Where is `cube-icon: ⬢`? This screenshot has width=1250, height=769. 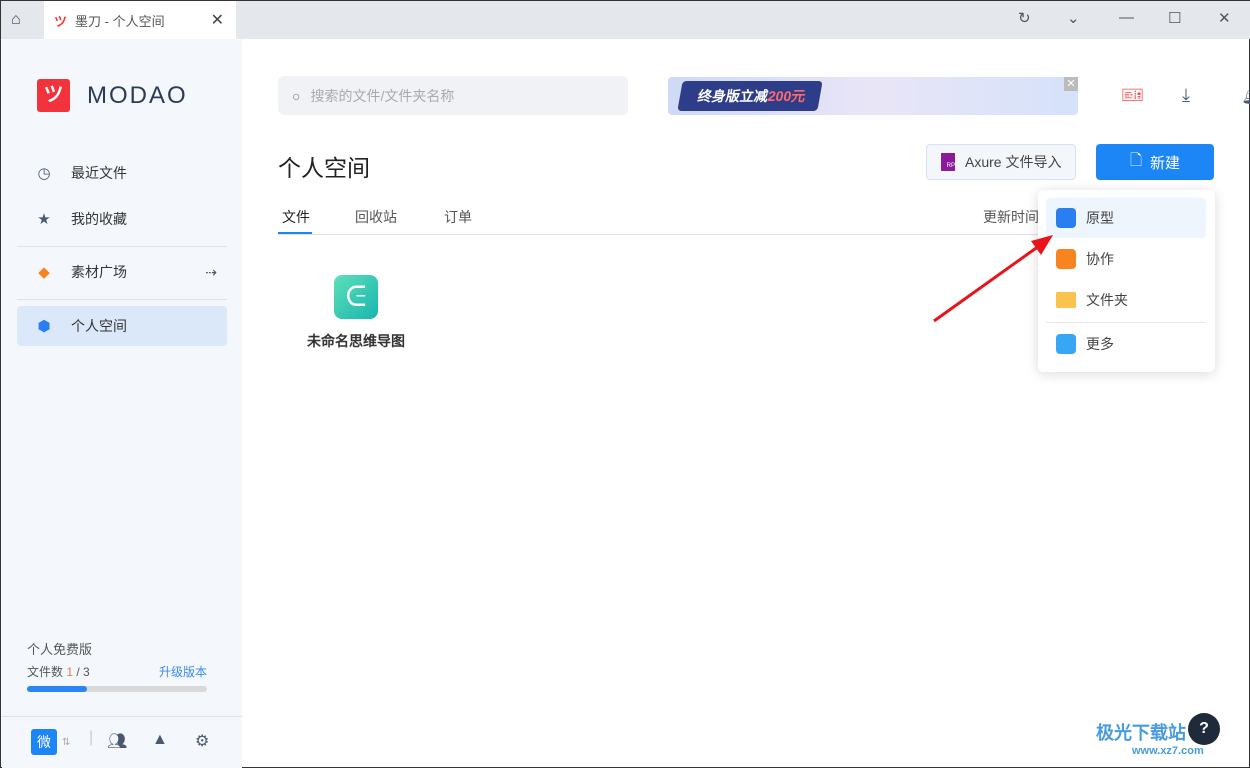
cube-icon: ⬢ is located at coordinates (44, 326).